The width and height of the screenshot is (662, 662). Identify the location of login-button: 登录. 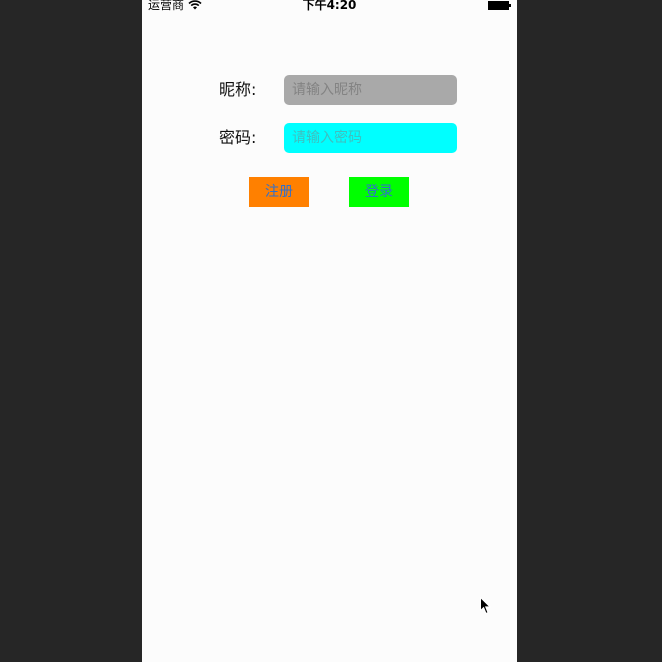
(379, 192).